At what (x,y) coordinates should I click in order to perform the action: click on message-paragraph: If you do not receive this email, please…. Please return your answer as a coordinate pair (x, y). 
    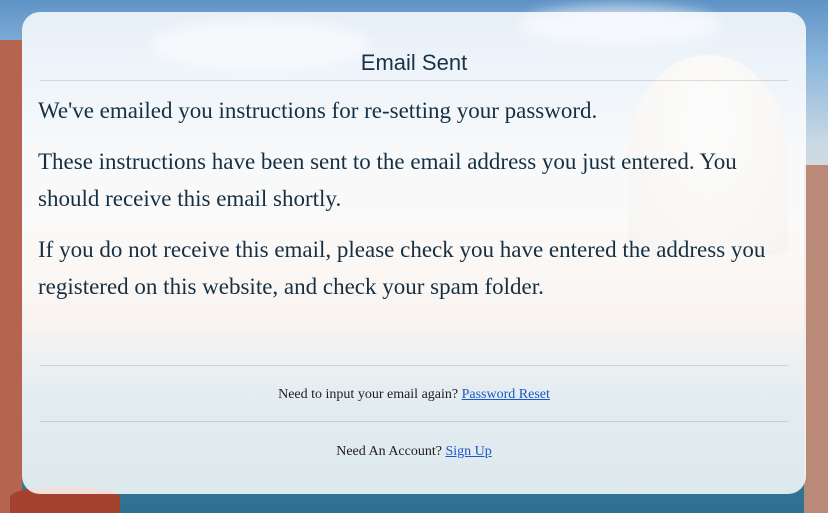
    Looking at the image, I should click on (402, 268).